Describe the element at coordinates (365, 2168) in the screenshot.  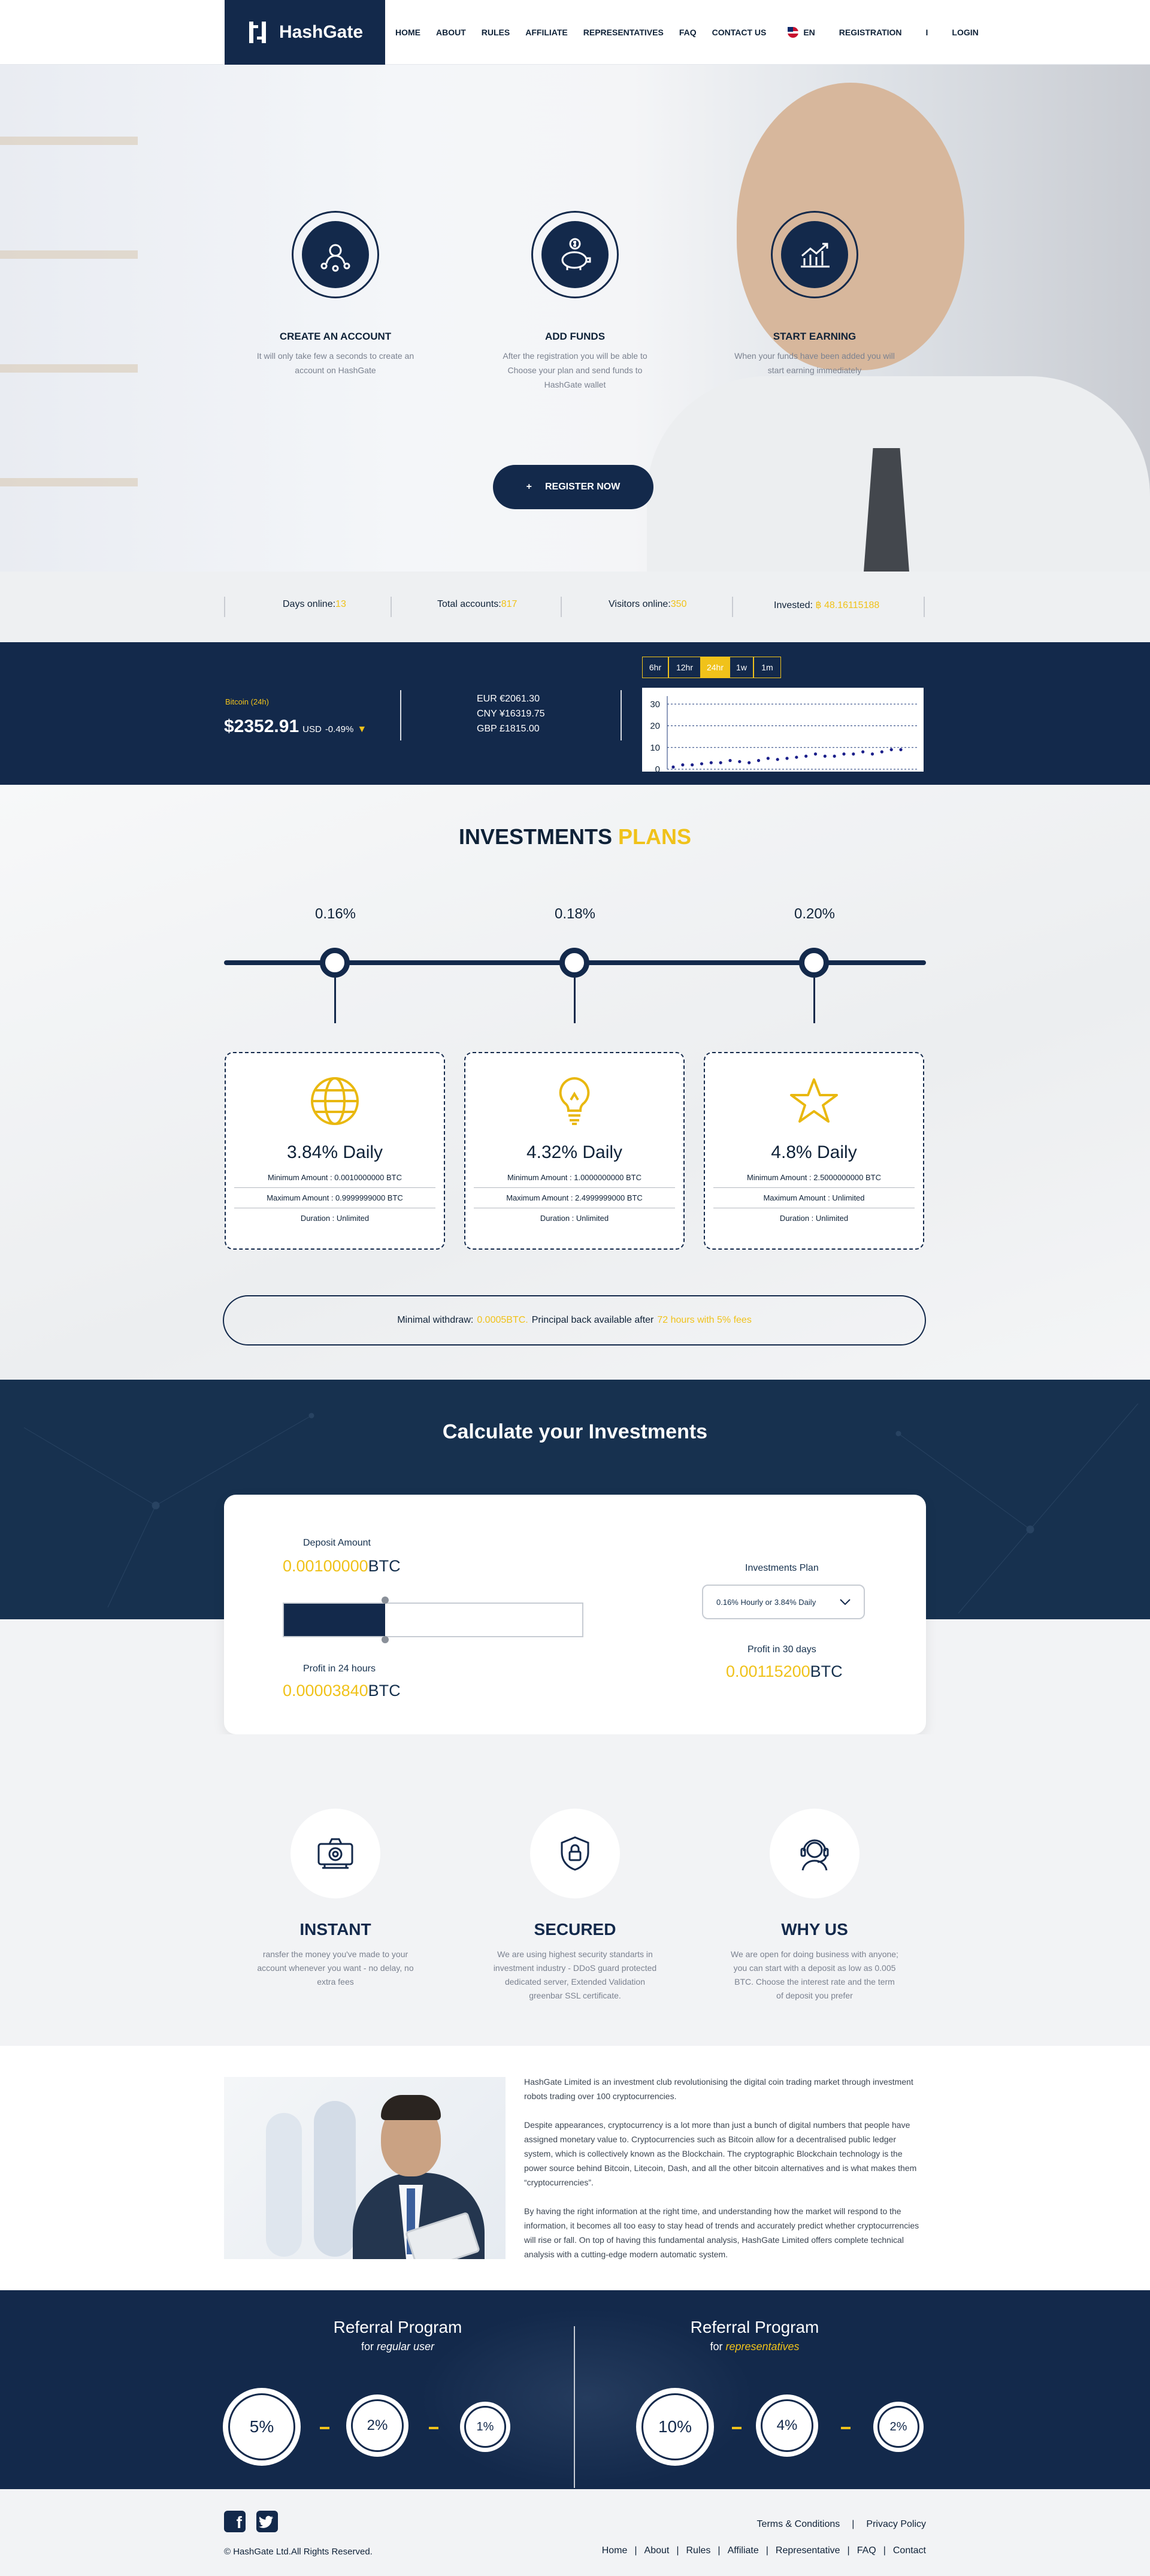
I see `businessman-tablet-image` at that location.